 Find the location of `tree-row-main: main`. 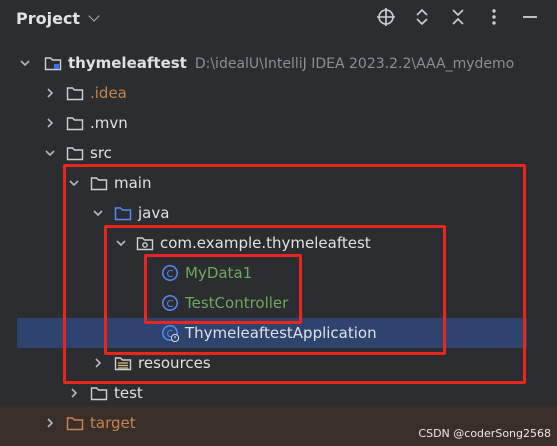

tree-row-main: main is located at coordinates (278, 183).